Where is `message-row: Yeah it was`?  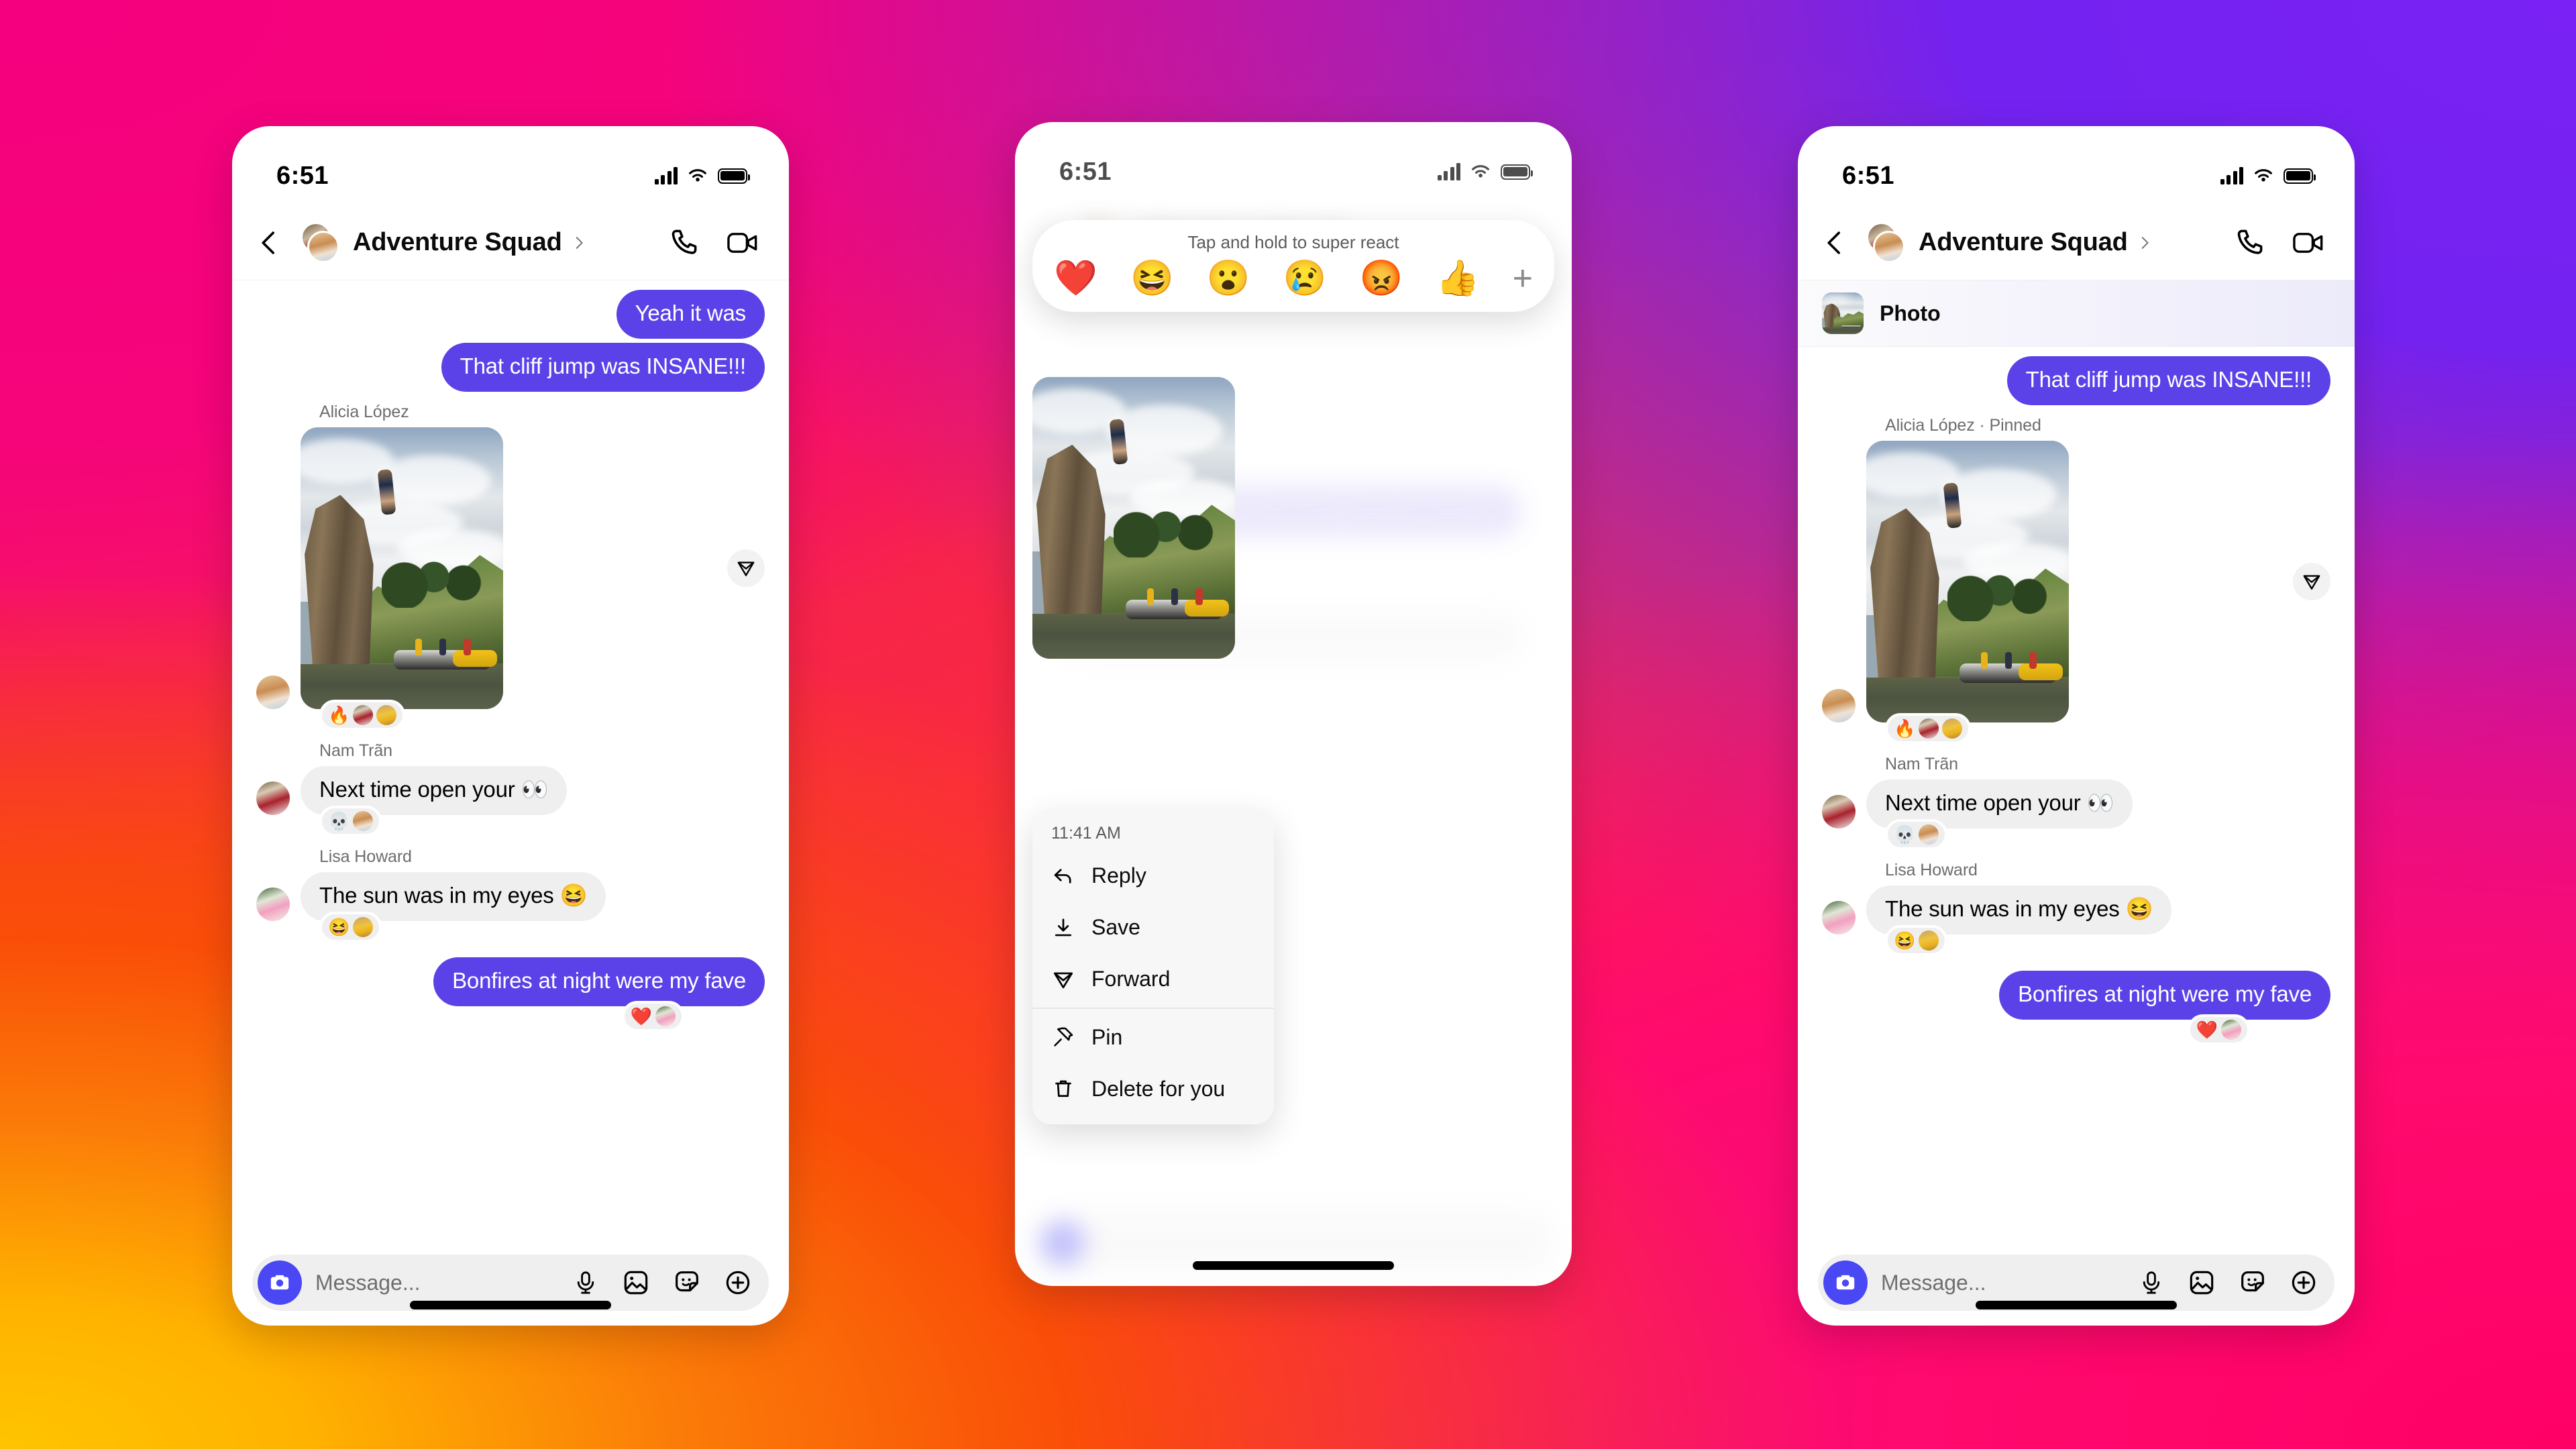 message-row: Yeah it was is located at coordinates (510, 314).